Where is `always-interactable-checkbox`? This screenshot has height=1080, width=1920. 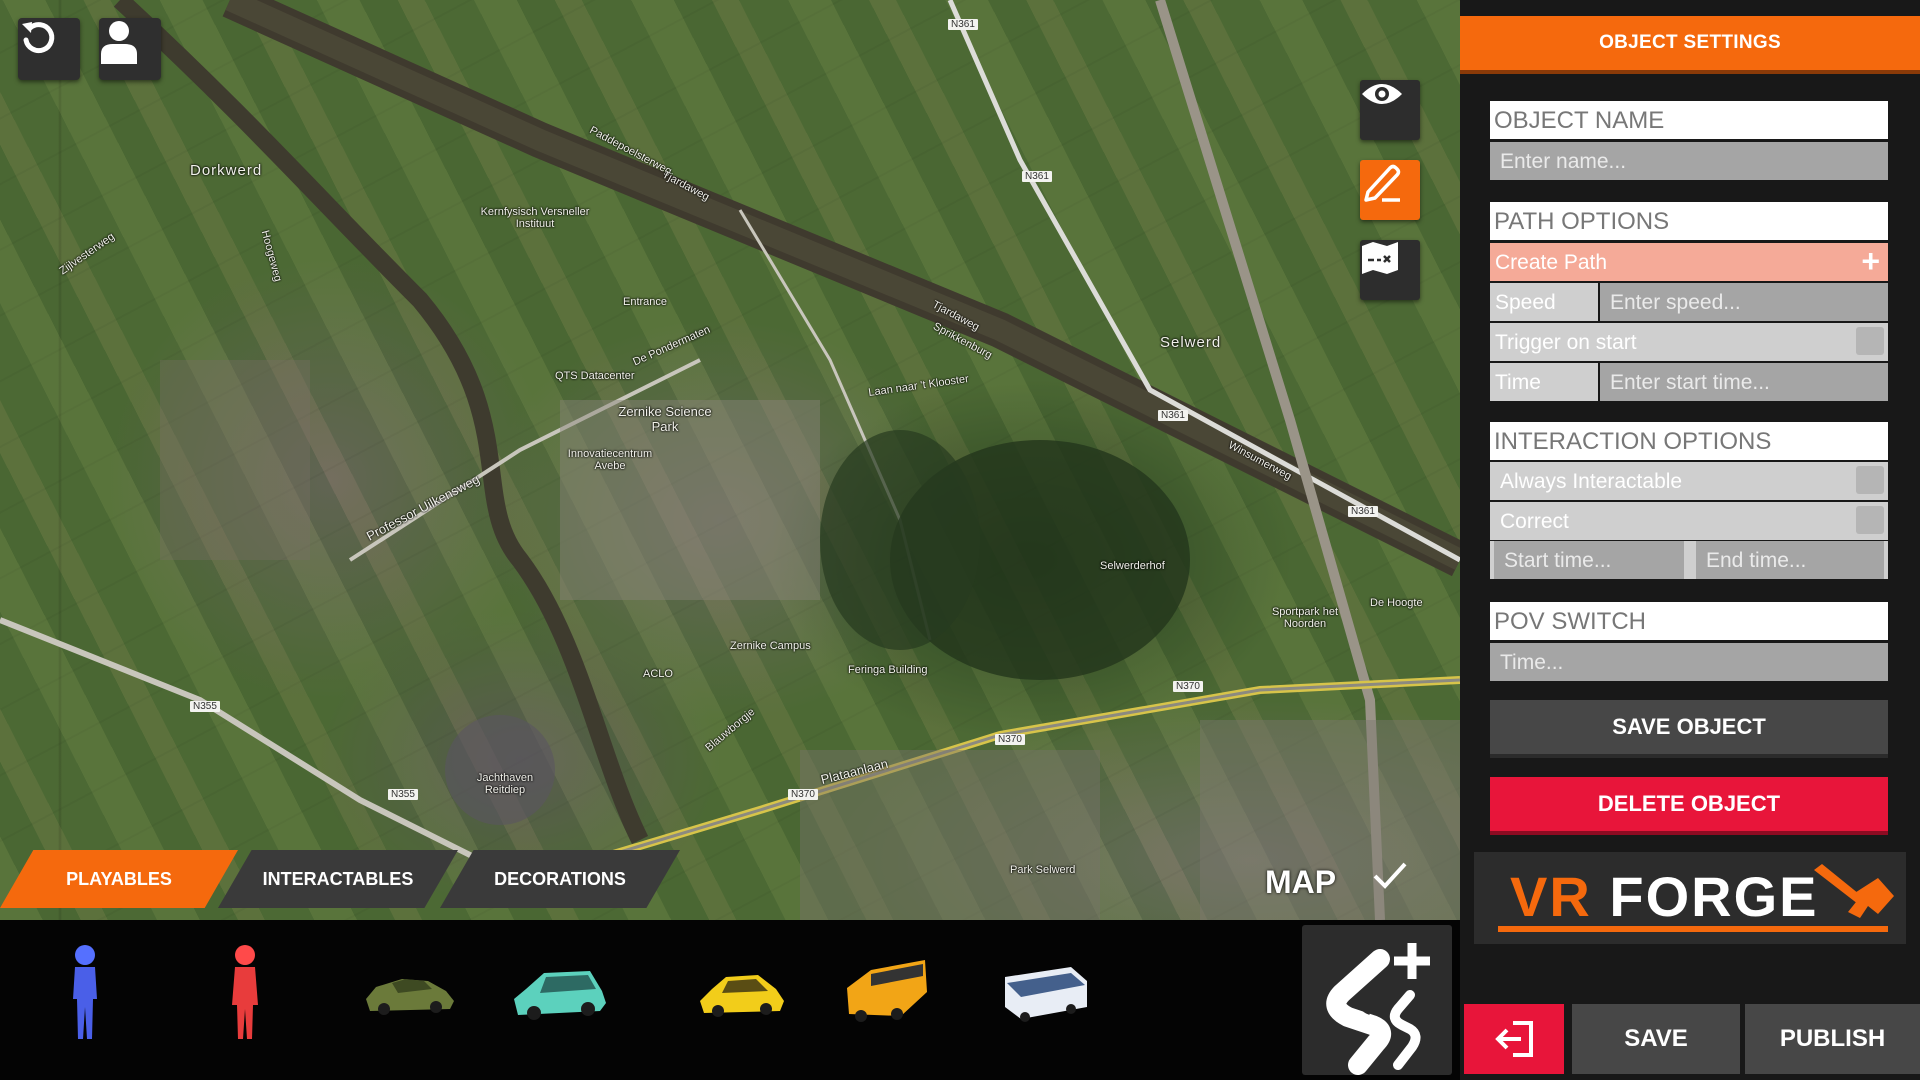
always-interactable-checkbox is located at coordinates (1870, 480).